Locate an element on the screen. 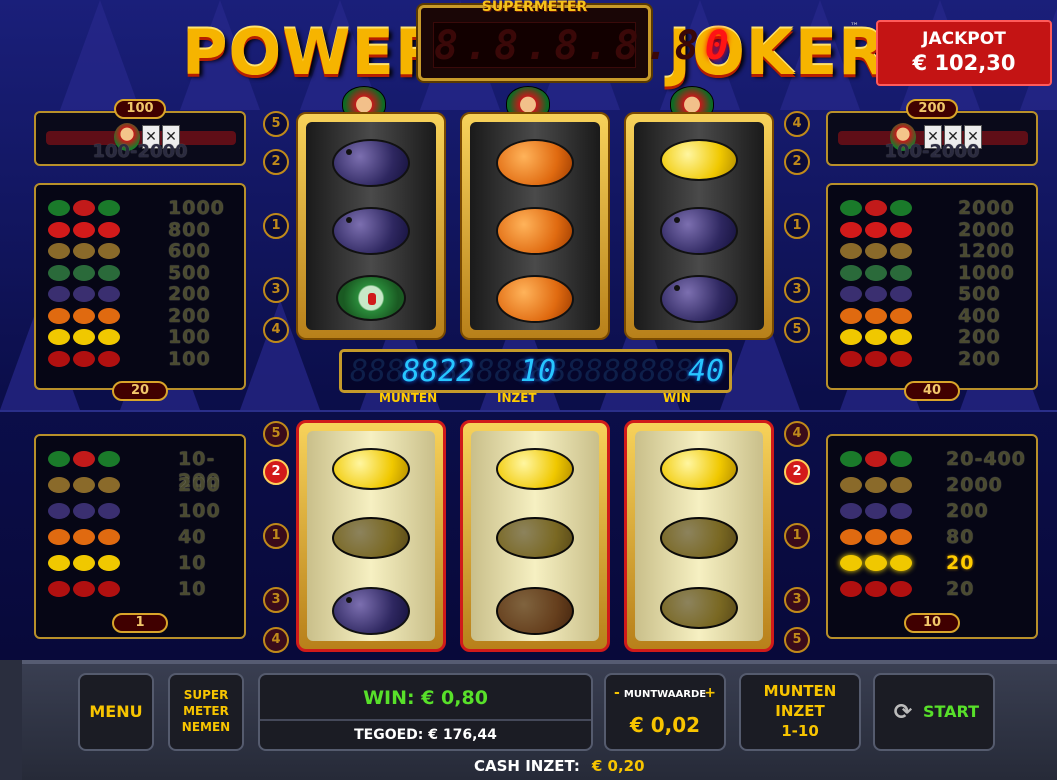  bells-symbol-icon is located at coordinates (877, 251).